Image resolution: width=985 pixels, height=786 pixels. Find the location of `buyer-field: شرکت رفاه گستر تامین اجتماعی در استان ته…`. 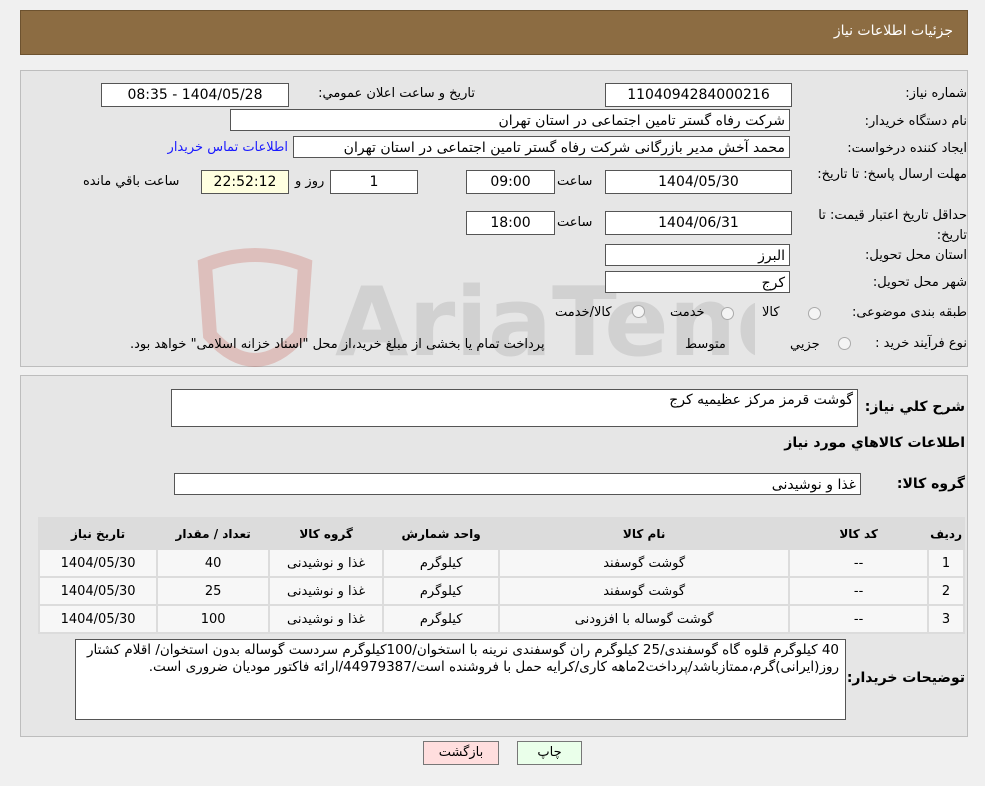

buyer-field: شرکت رفاه گستر تامین اجتماعی در استان ته… is located at coordinates (510, 120).